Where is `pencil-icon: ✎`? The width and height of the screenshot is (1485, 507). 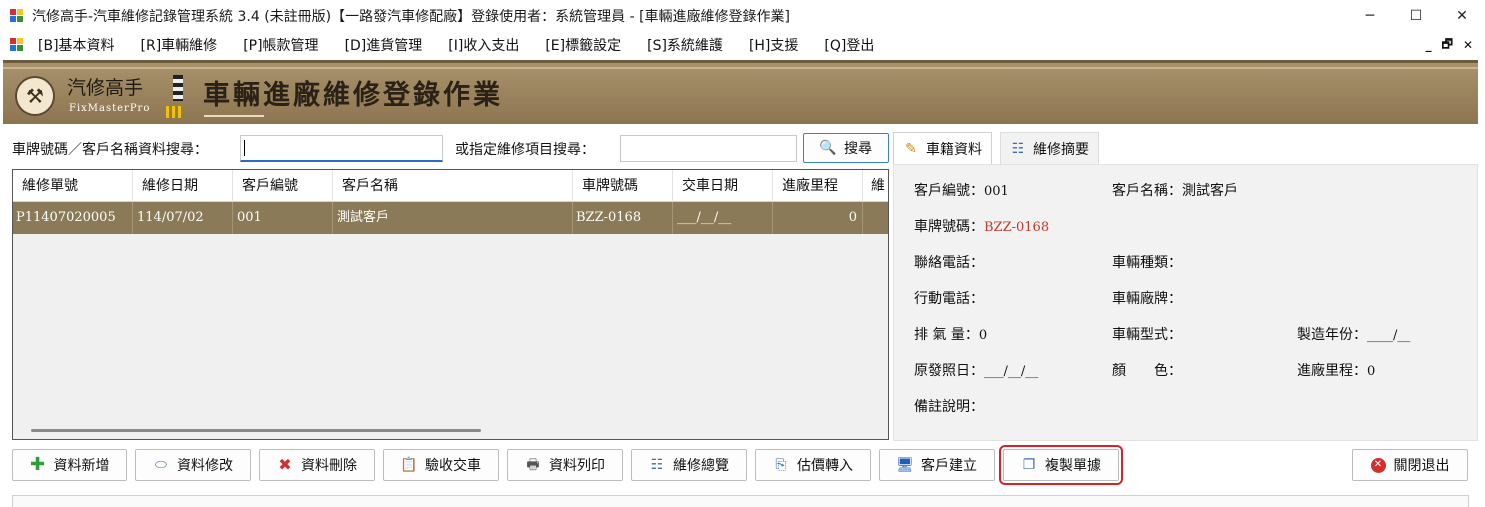 pencil-icon: ✎ is located at coordinates (911, 149).